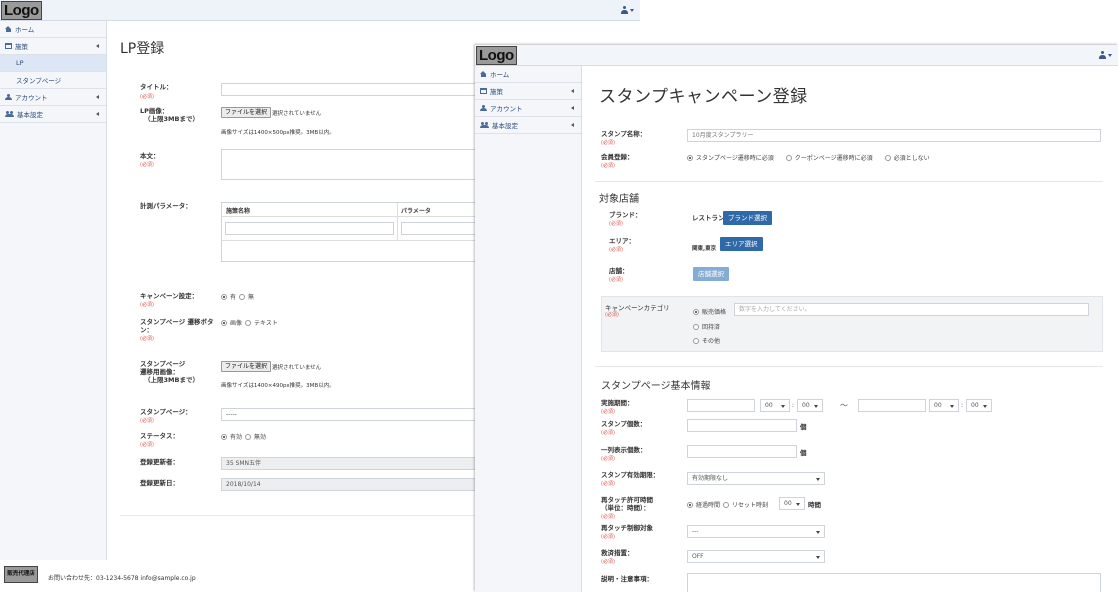 The image size is (1118, 592). I want to click on stamp-count-label: スタンプ個数：, so click(624, 424).